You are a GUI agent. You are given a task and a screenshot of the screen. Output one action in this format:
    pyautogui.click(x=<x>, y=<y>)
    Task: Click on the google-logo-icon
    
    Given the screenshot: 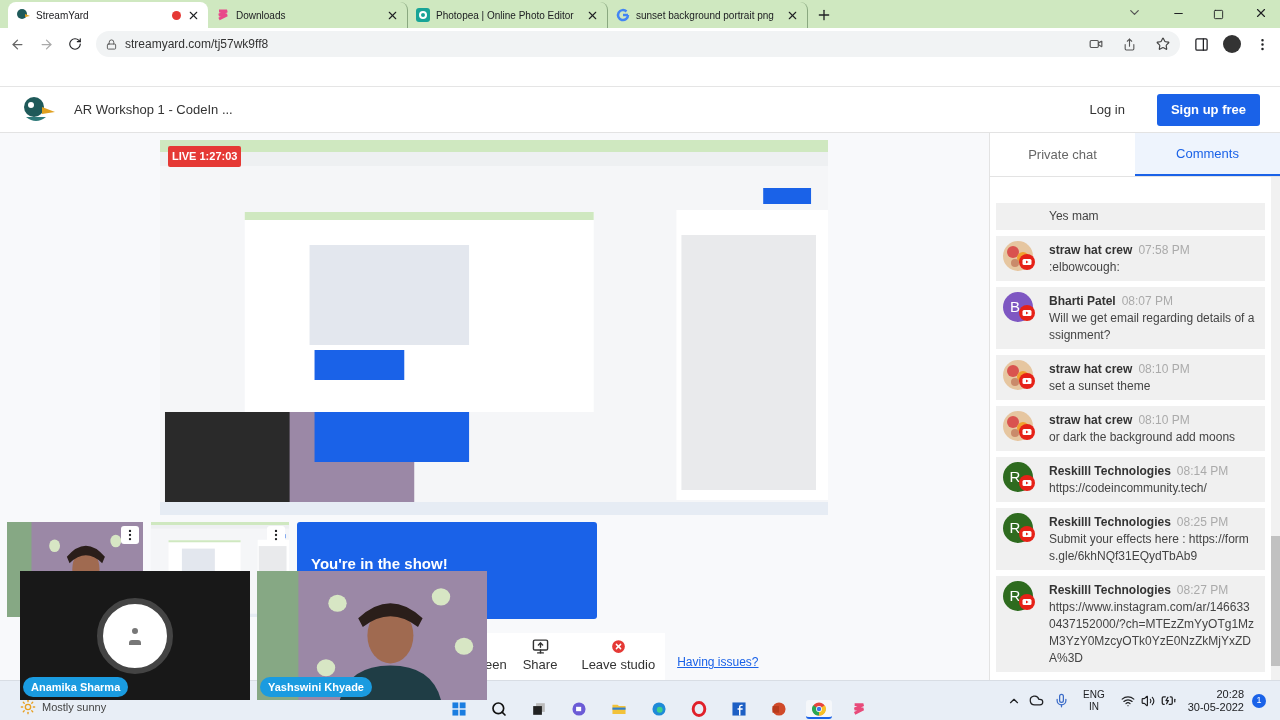 What is the action you would take?
    pyautogui.click(x=623, y=15)
    